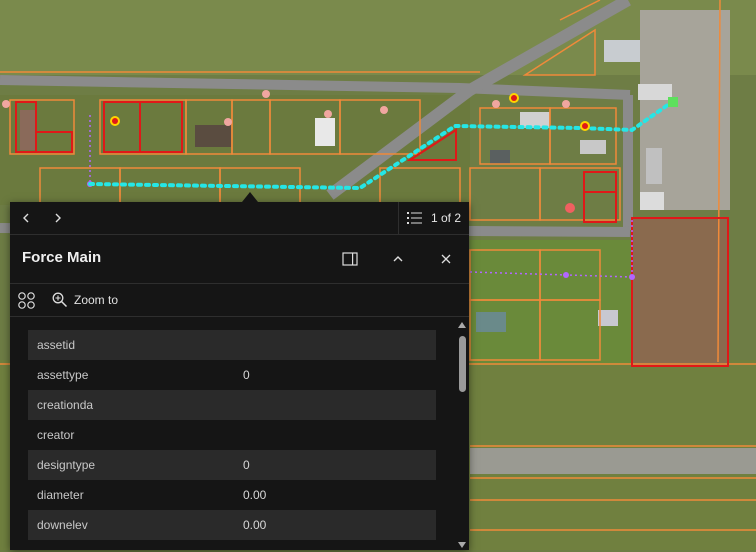 This screenshot has width=756, height=552. What do you see at coordinates (232, 465) in the screenshot?
I see `table-row: designtype 0` at bounding box center [232, 465].